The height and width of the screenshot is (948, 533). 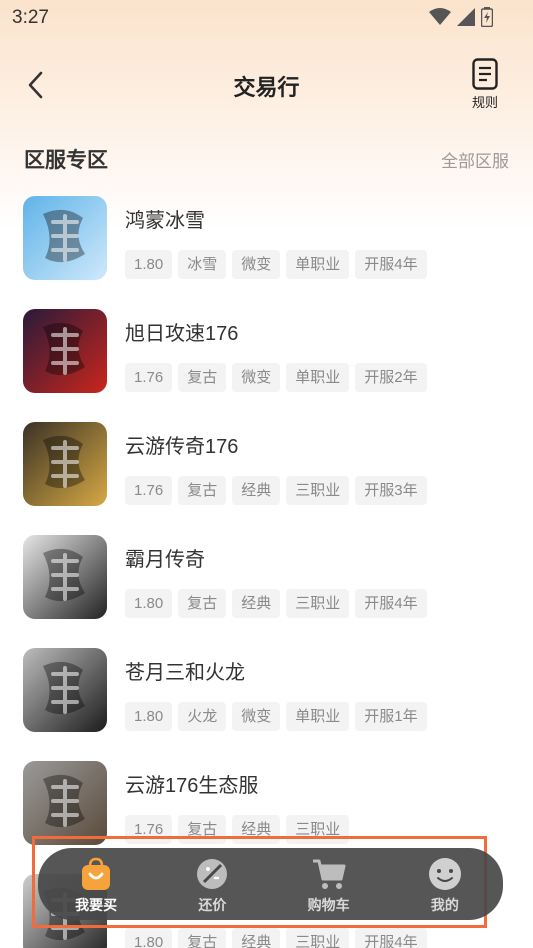 What do you see at coordinates (266, 585) in the screenshot?
I see `game-list-item: 霸月传奇 1.80 复古 经典 三职业 开服4年` at bounding box center [266, 585].